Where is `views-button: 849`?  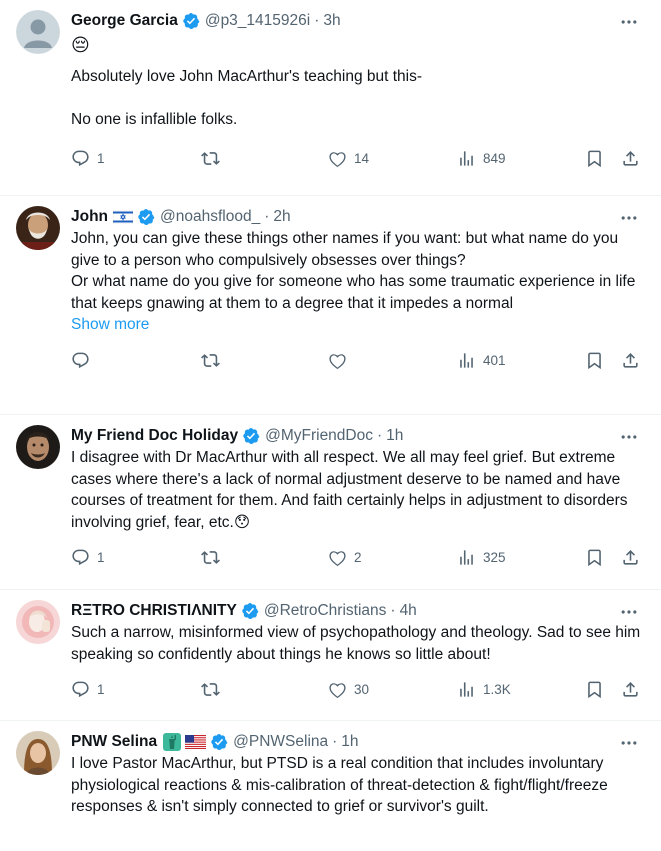 views-button: 849 is located at coordinates (481, 159).